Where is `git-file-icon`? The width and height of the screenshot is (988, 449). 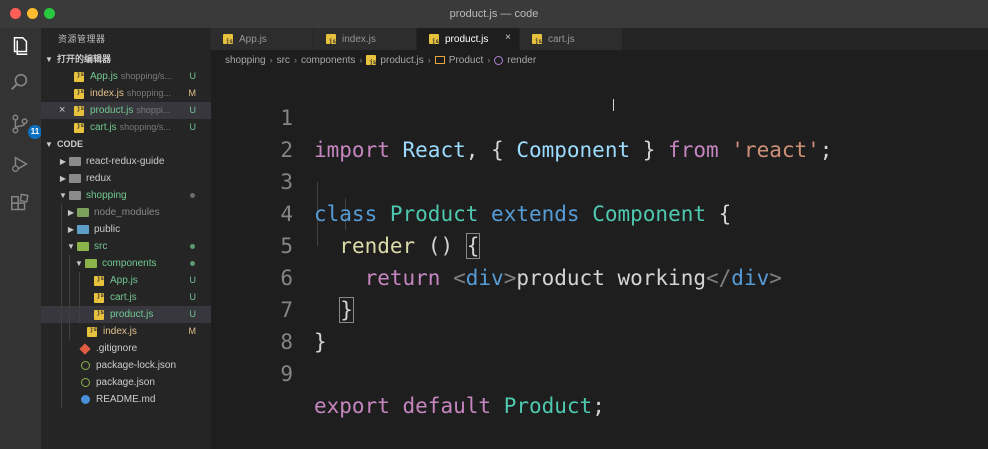
git-file-icon is located at coordinates (85, 348).